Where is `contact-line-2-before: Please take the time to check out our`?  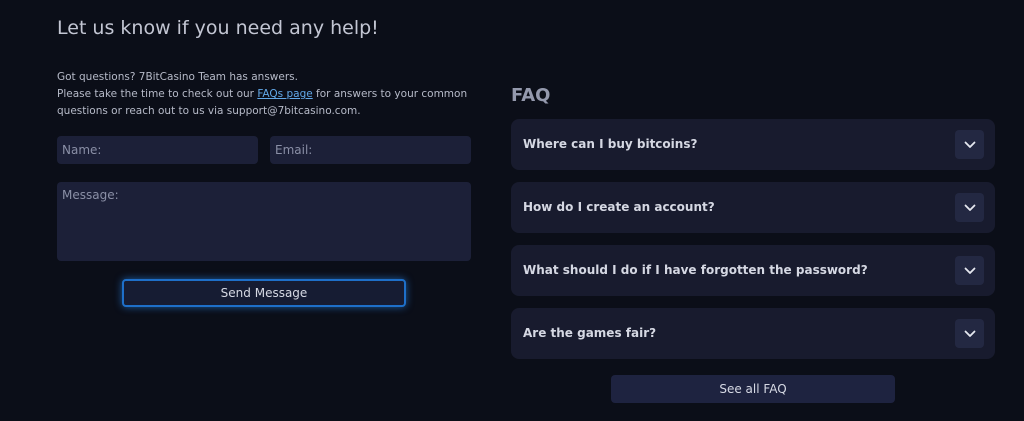 contact-line-2-before: Please take the time to check out our is located at coordinates (157, 94).